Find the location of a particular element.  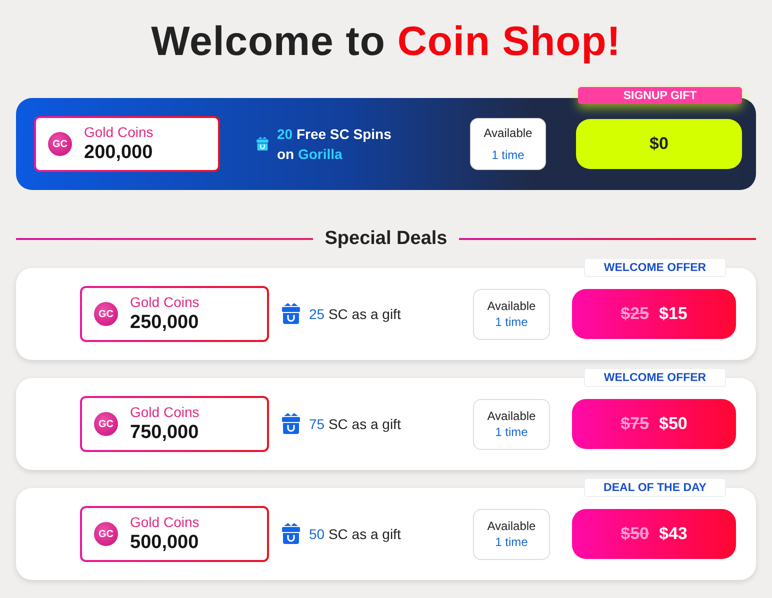

section-title: Special Deals is located at coordinates (386, 239).